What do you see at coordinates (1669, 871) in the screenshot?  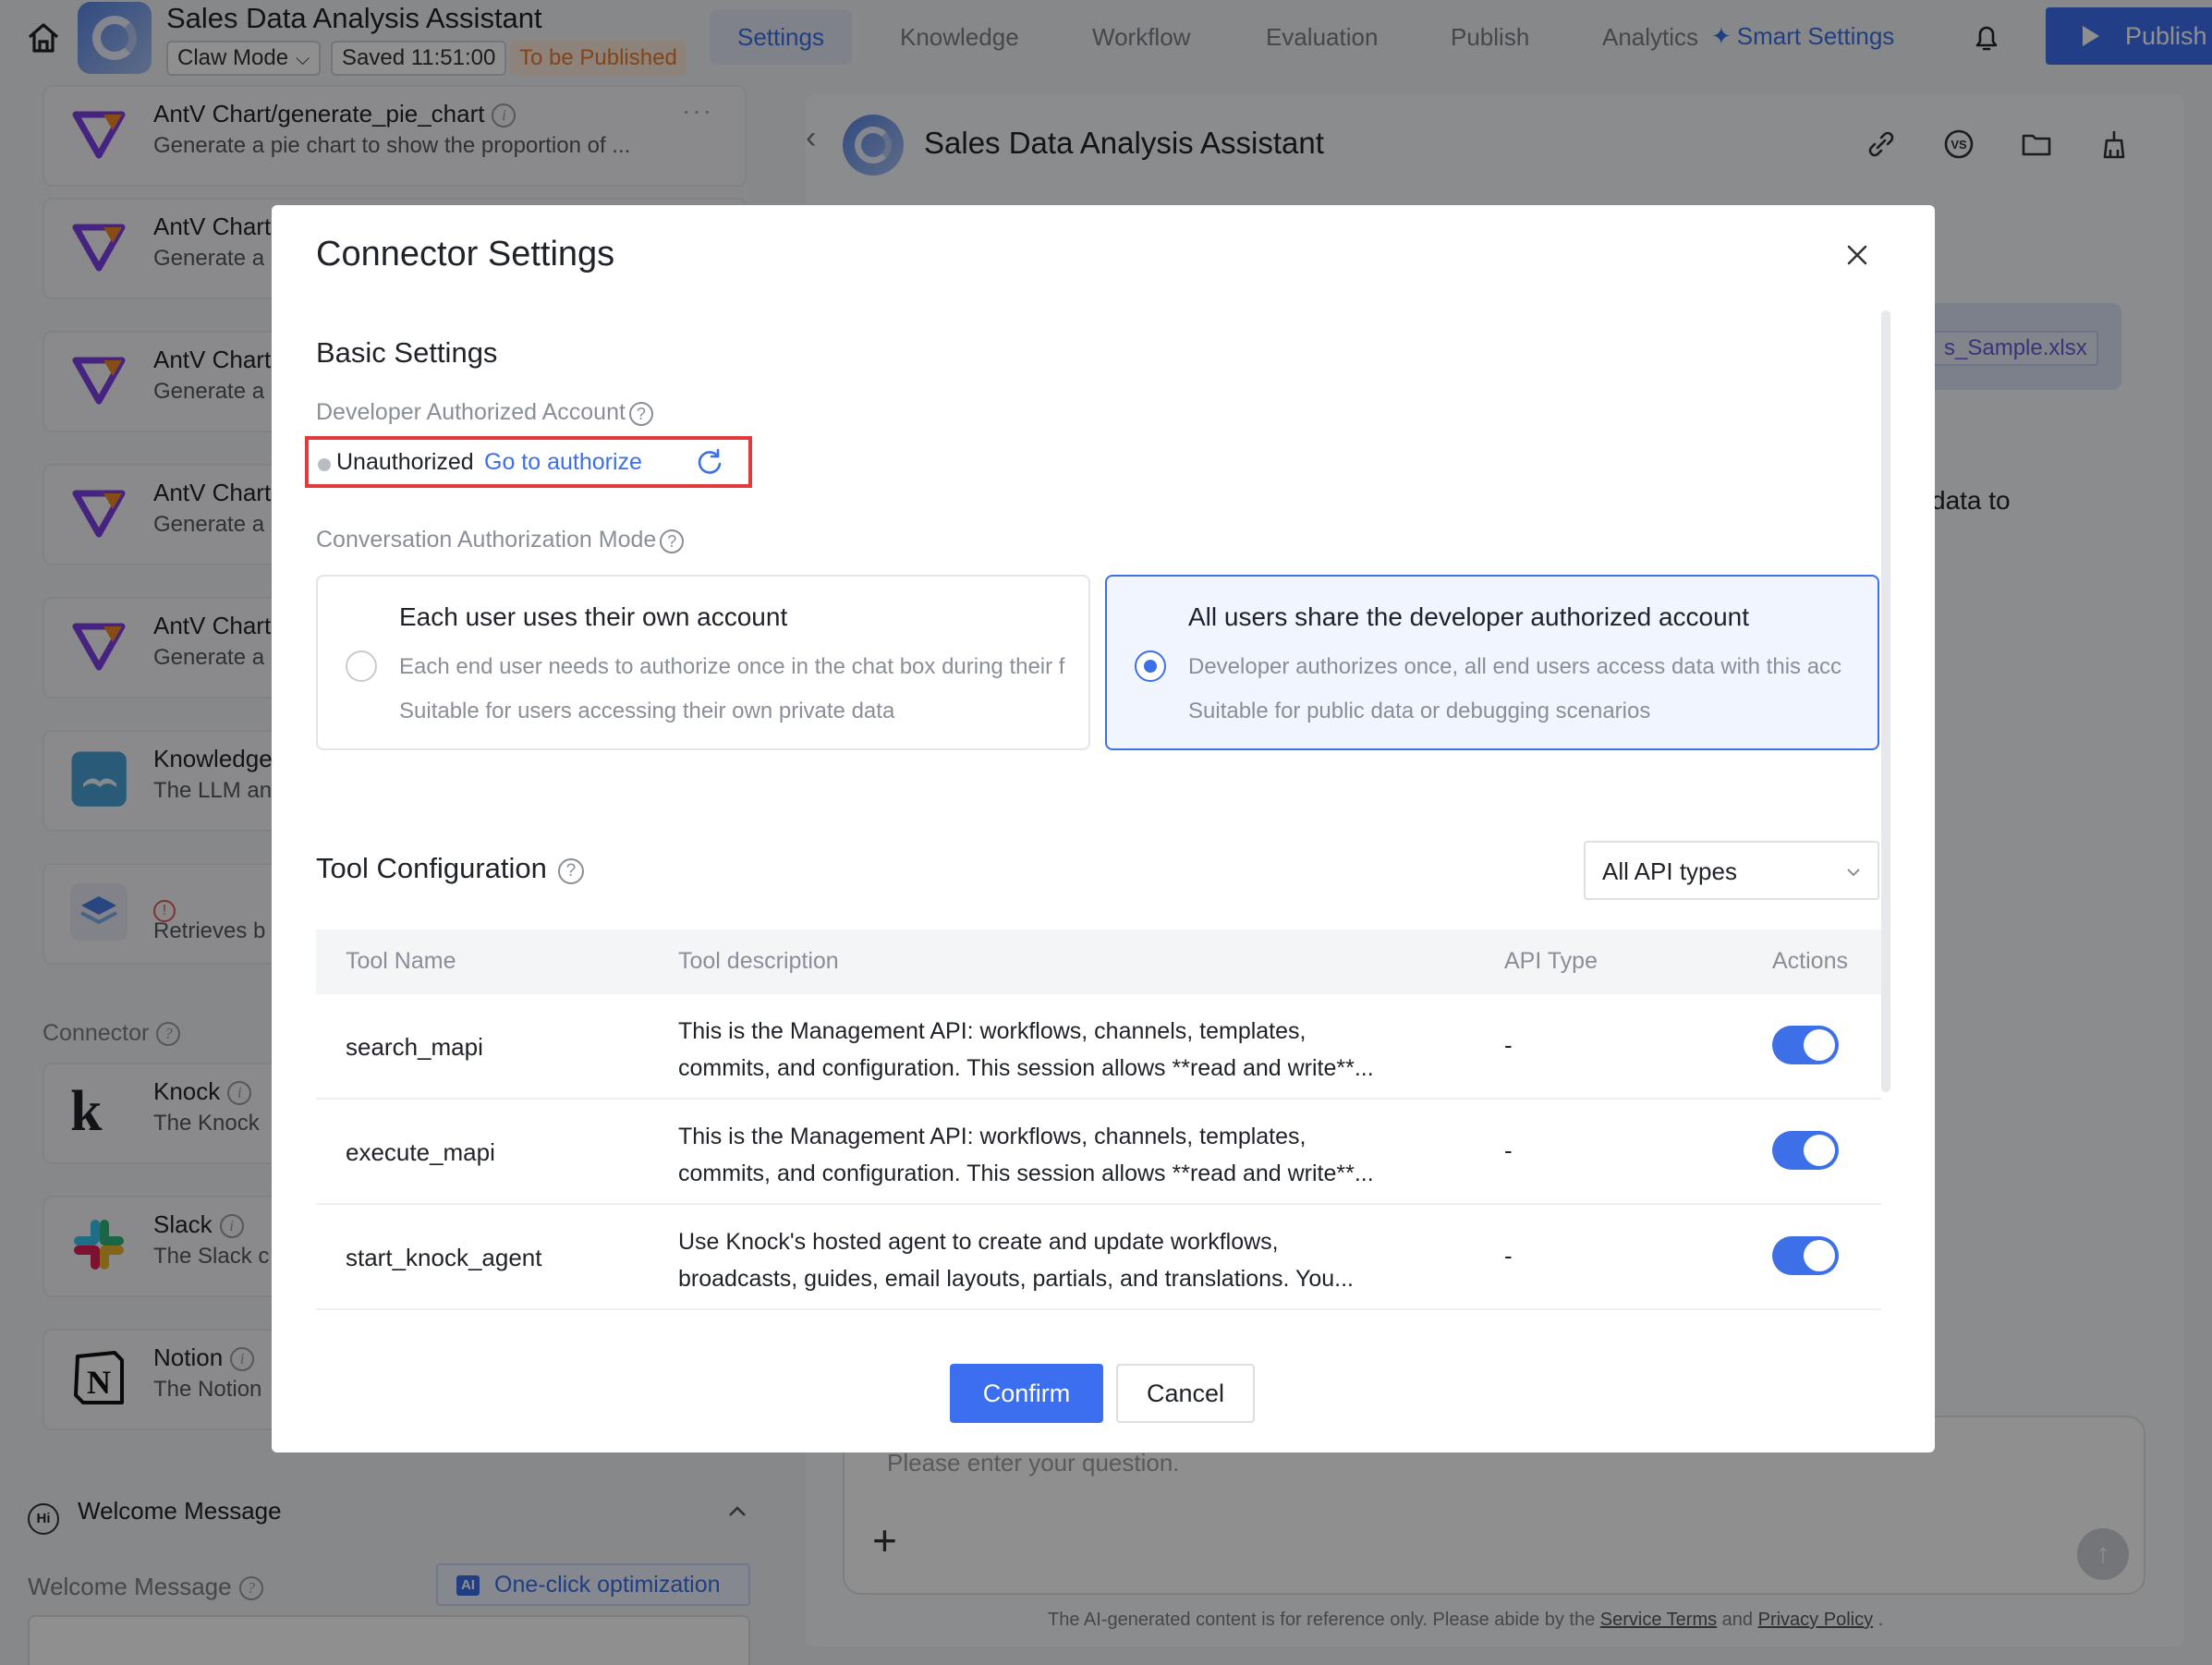 I see `api-type-value: All API types` at bounding box center [1669, 871].